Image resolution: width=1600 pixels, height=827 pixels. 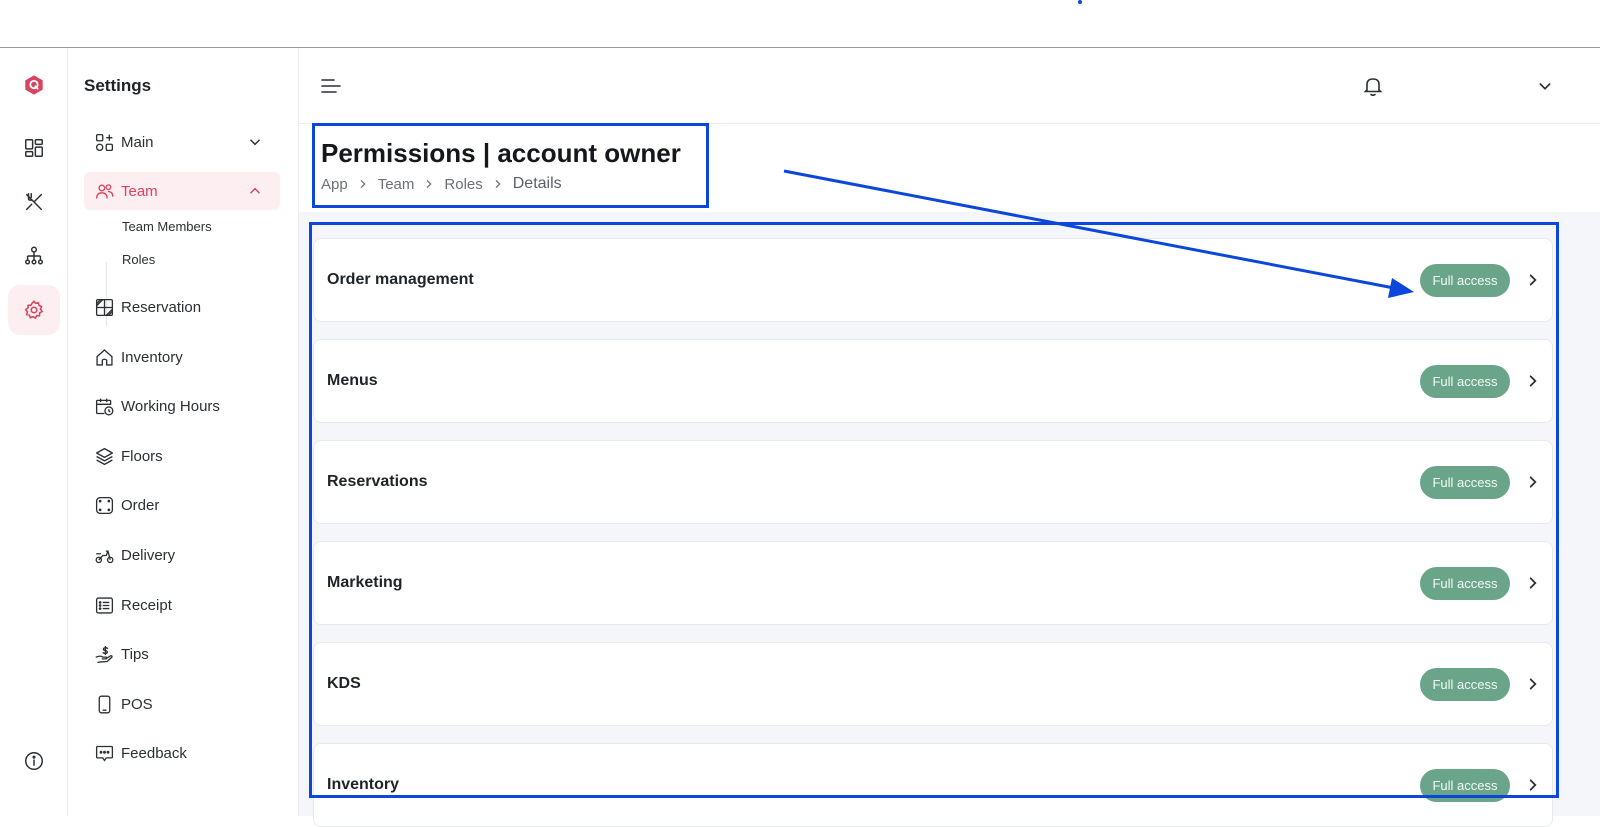 I want to click on sidebar-title: Settings, so click(x=118, y=85).